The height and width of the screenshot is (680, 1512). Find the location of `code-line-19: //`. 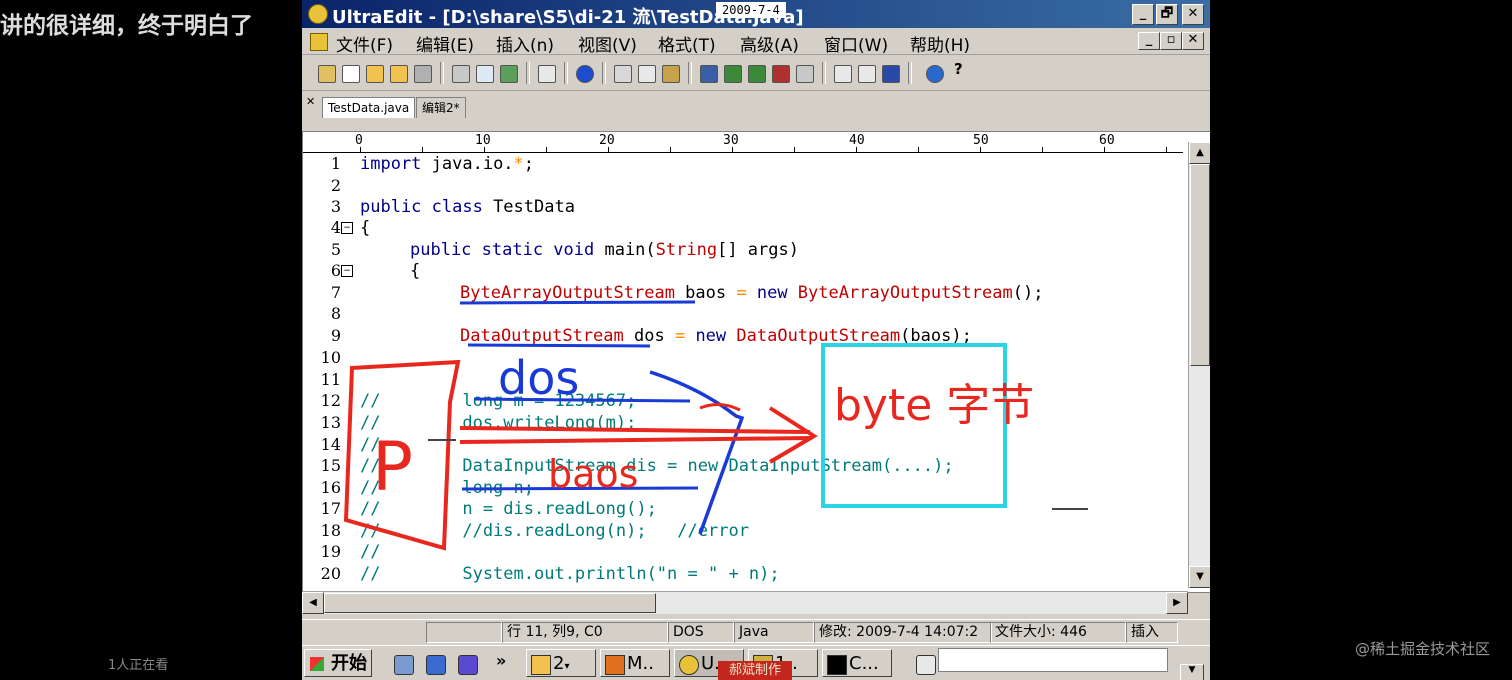

code-line-19: // is located at coordinates (370, 552).